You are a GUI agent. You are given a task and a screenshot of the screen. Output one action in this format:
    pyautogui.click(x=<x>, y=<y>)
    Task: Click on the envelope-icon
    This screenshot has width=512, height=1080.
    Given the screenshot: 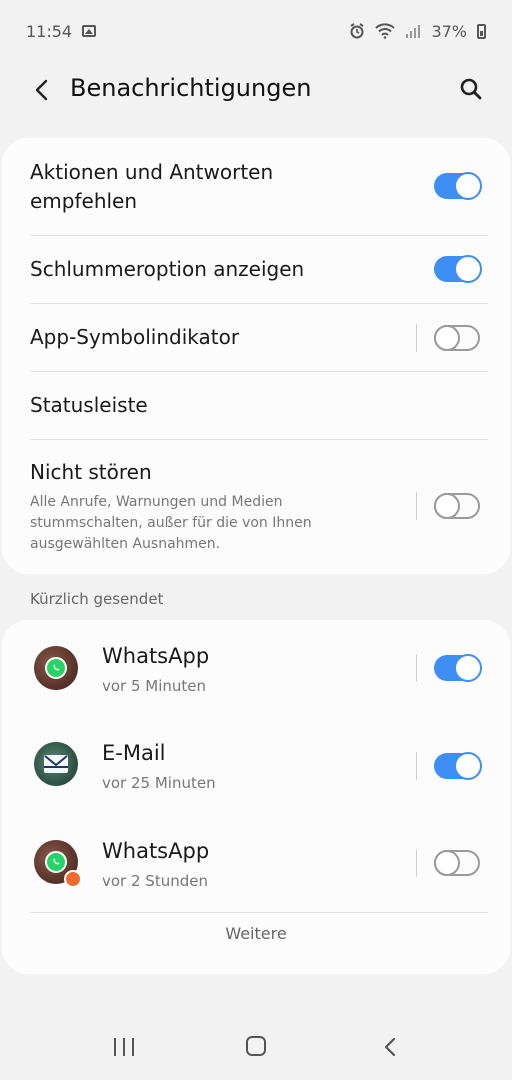 What is the action you would take?
    pyautogui.click(x=56, y=764)
    